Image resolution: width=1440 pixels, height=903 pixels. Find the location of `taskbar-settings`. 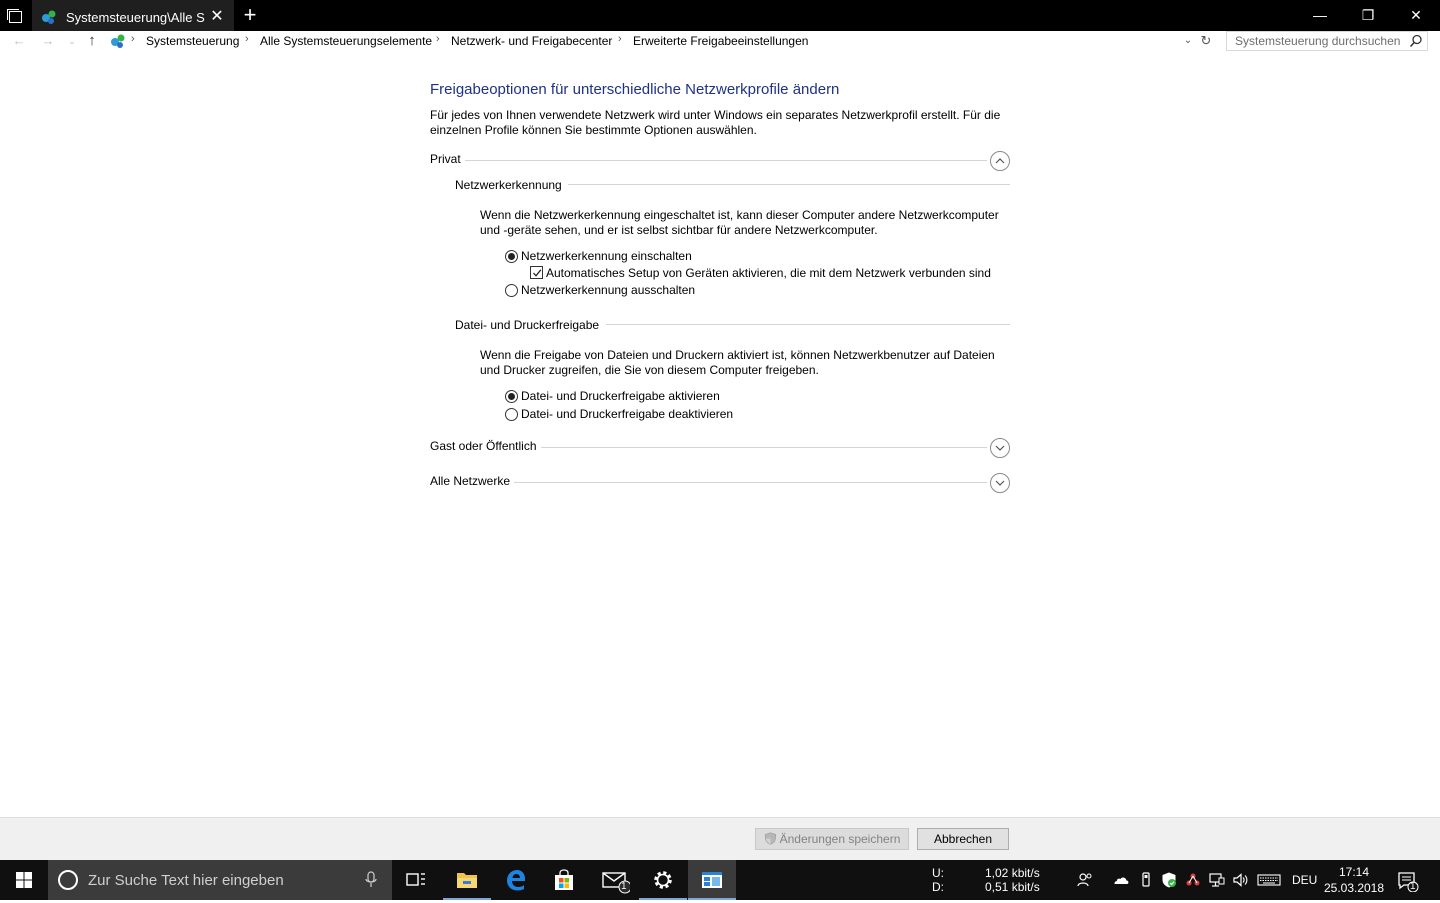

taskbar-settings is located at coordinates (663, 880).